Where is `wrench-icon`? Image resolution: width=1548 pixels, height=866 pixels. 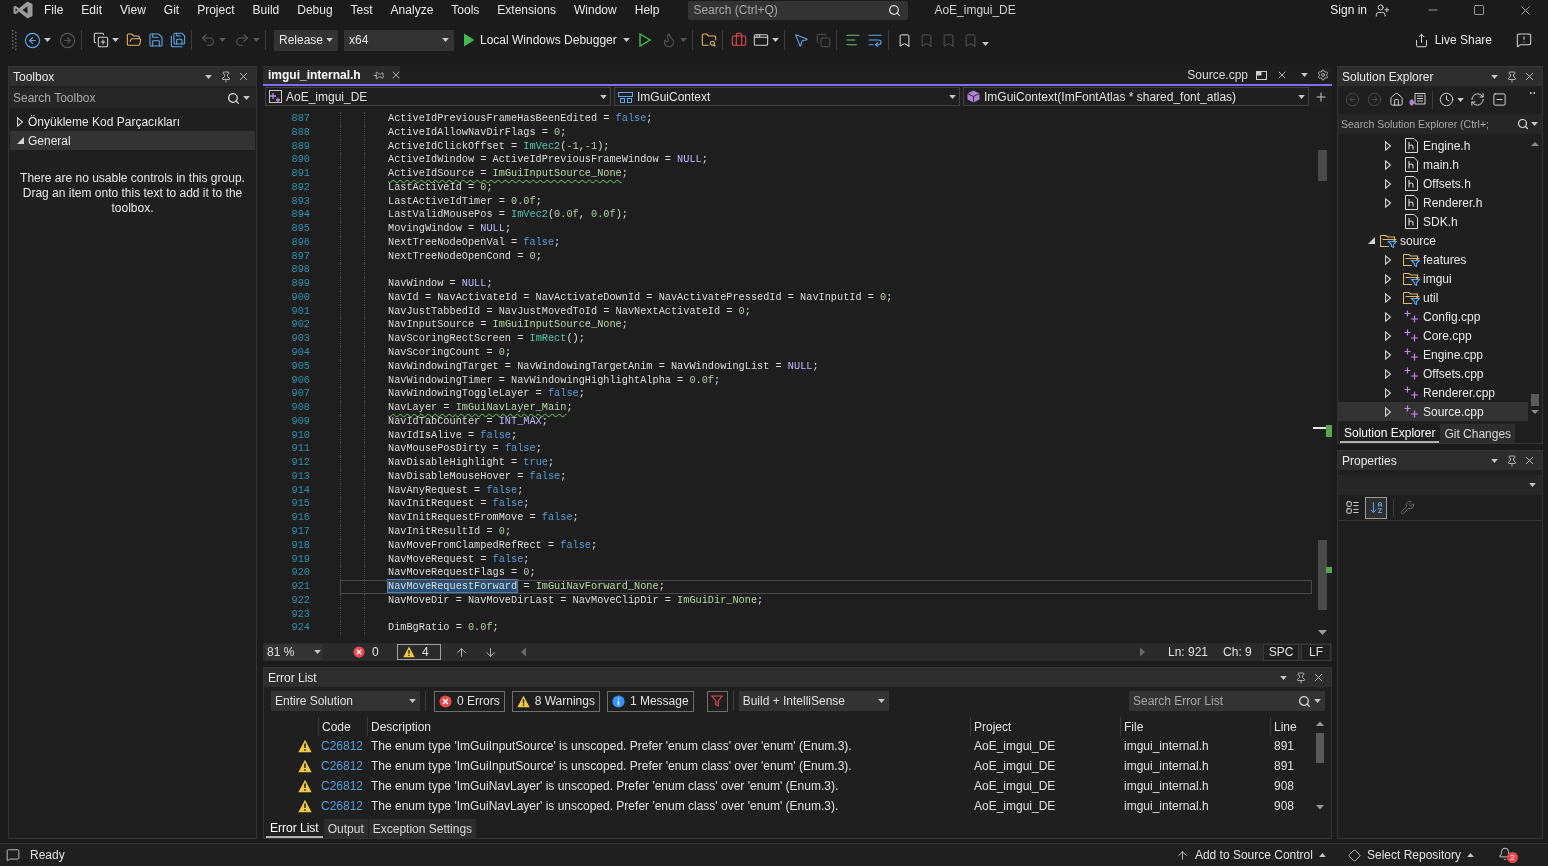
wrench-icon is located at coordinates (1407, 507).